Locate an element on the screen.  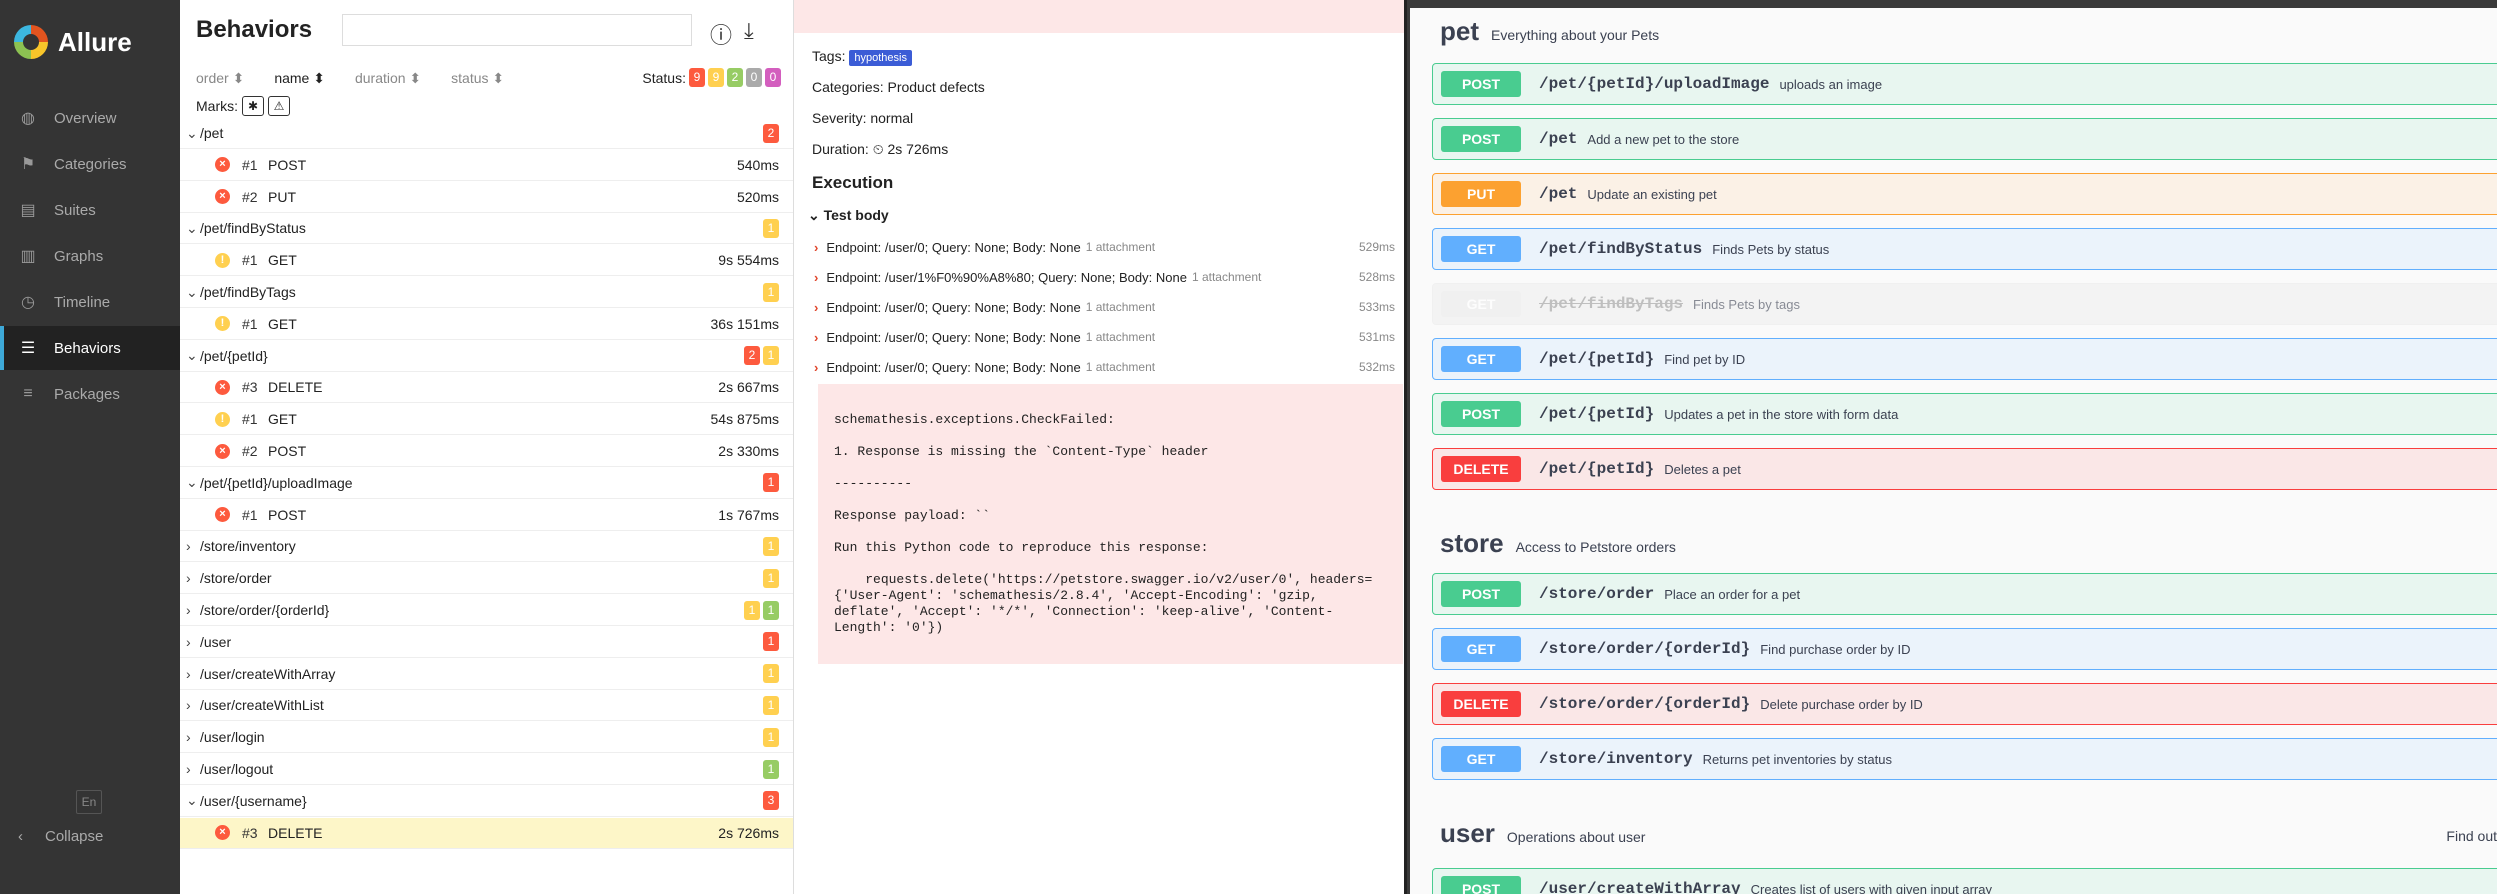
marks-filter: Marks: ✱ ⚠ is located at coordinates (243, 106).